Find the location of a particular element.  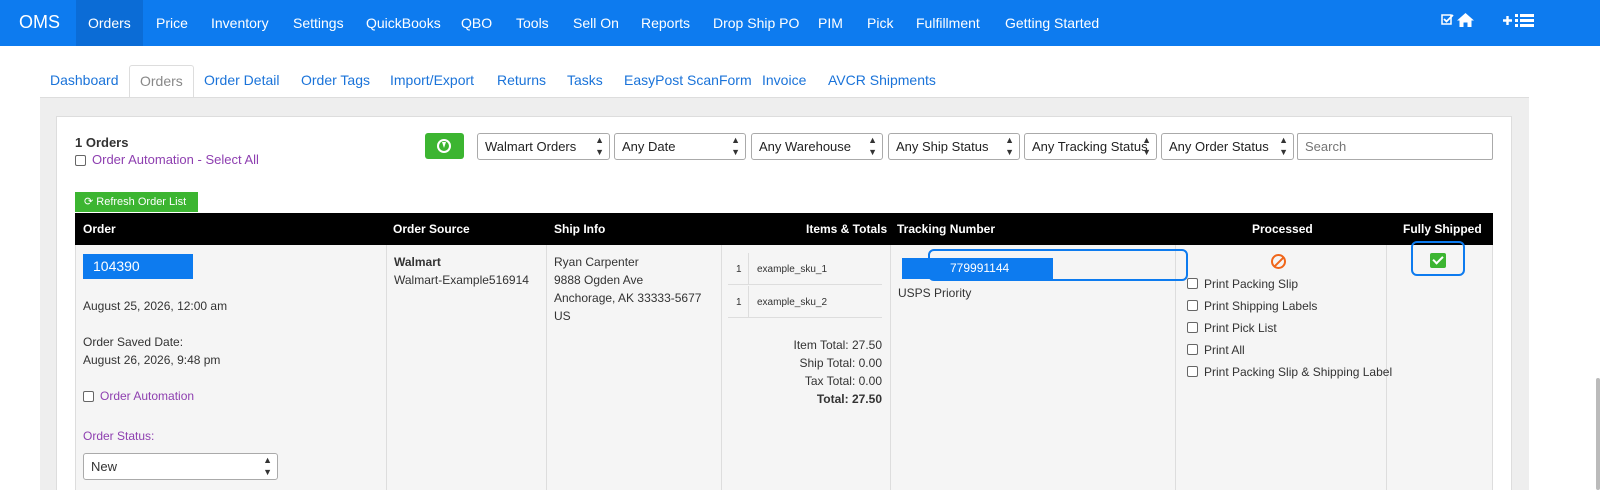

tab-avcr-shipments: AVCR Shipments is located at coordinates (882, 81).